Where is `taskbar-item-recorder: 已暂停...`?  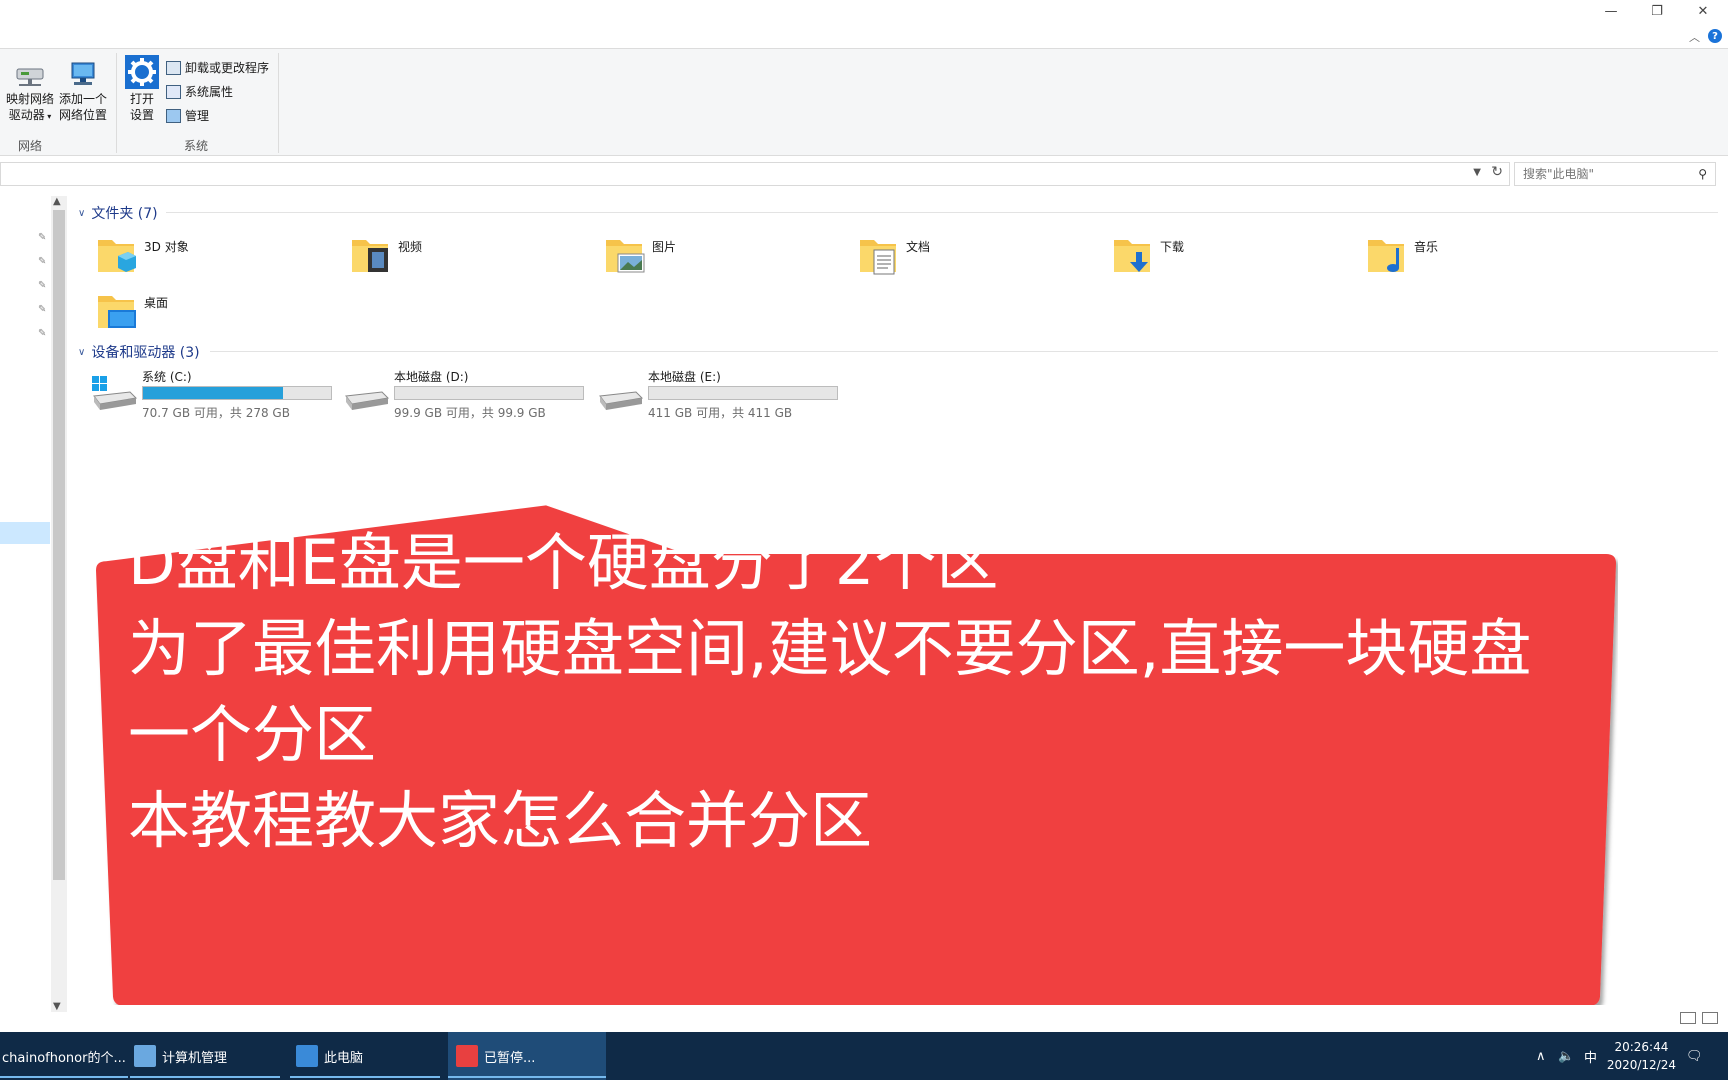 taskbar-item-recorder: 已暂停... is located at coordinates (527, 1056).